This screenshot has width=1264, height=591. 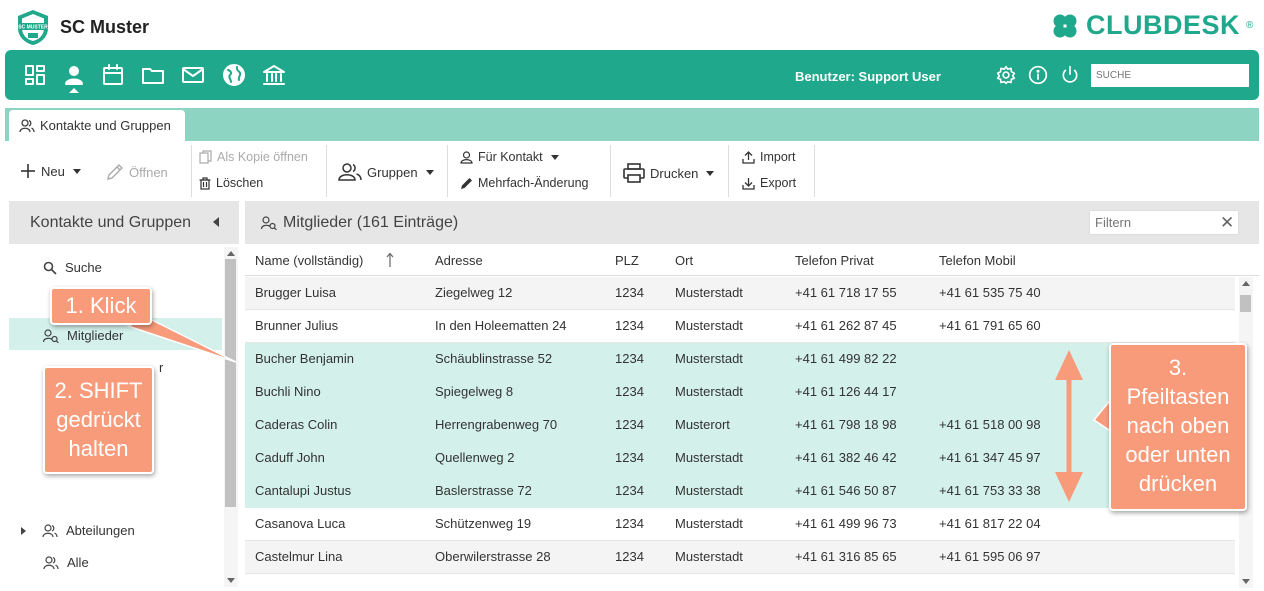 I want to click on oeffnen-button: Öffnen, so click(x=137, y=172).